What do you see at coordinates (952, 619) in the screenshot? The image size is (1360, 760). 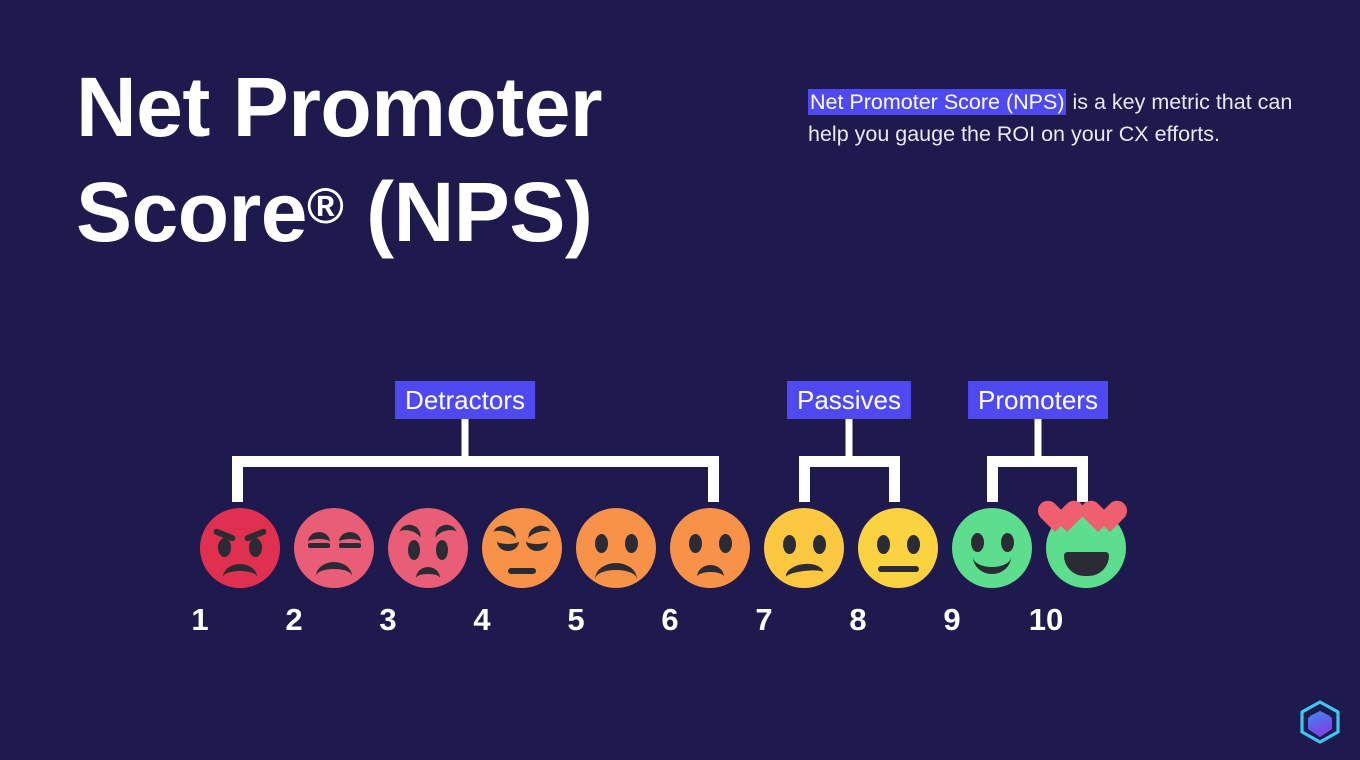 I see `scale-number-9: 9` at bounding box center [952, 619].